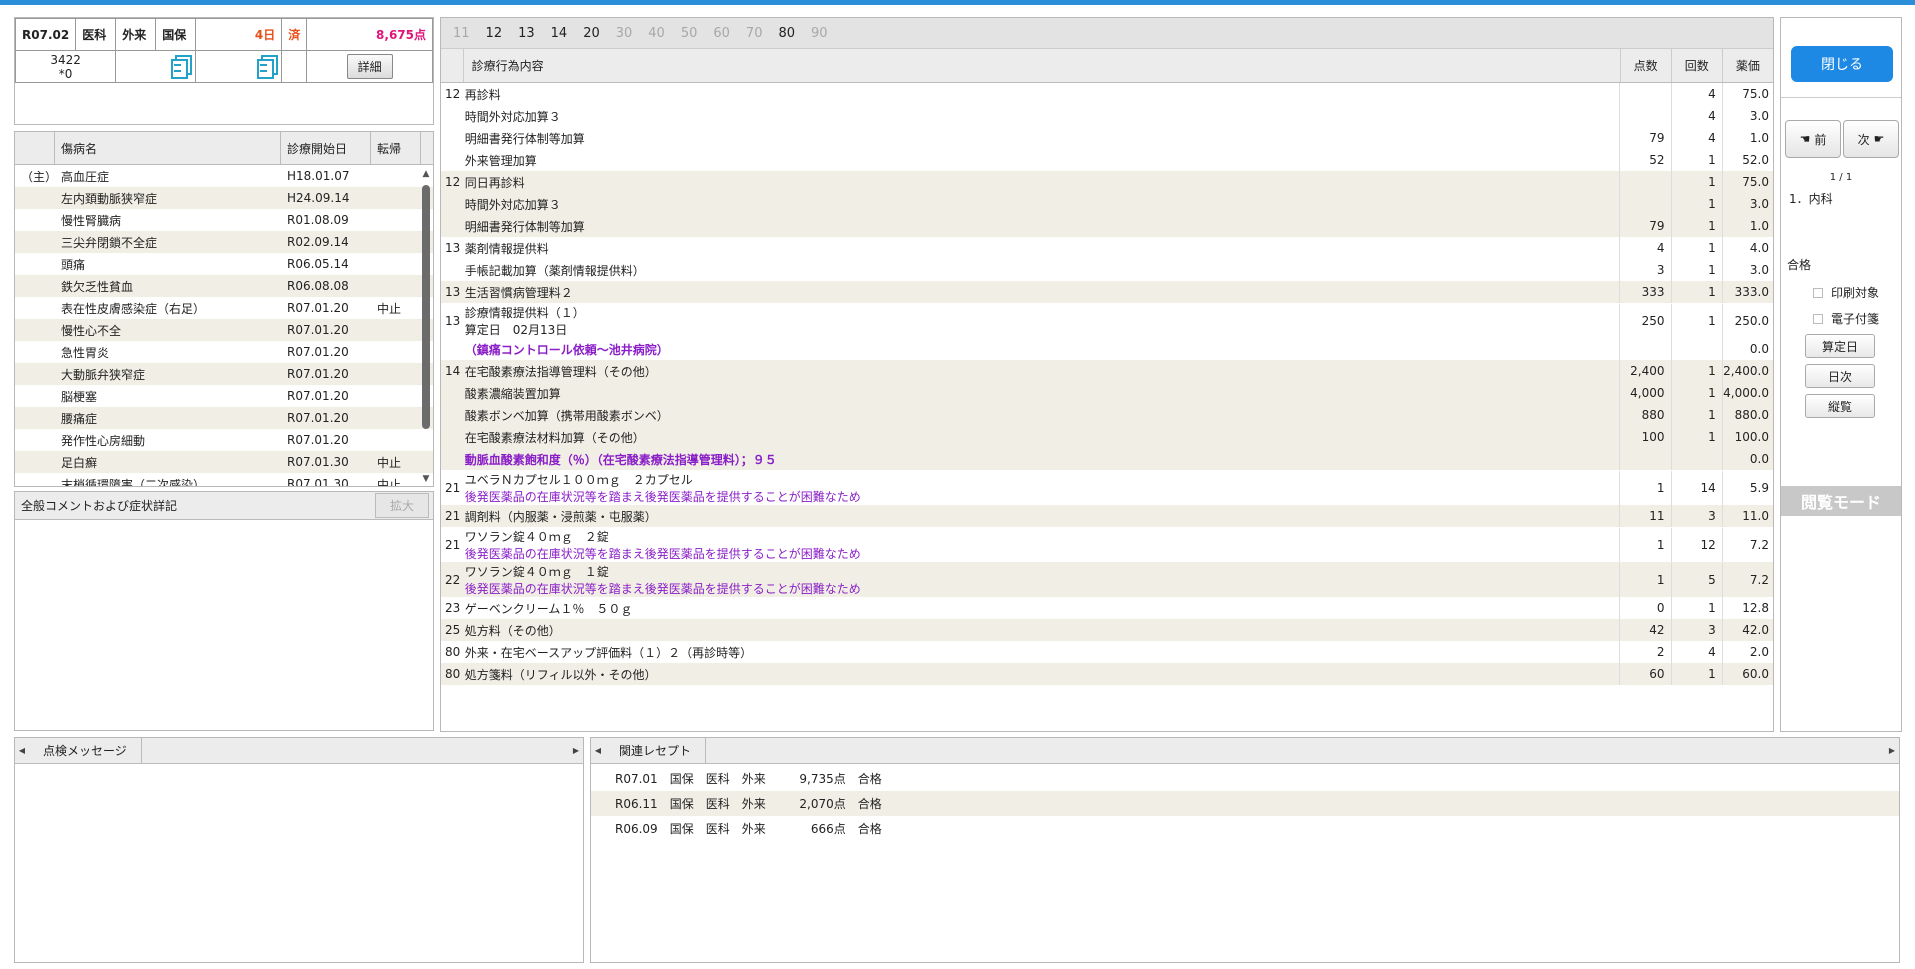 The image size is (1915, 969). Describe the element at coordinates (224, 418) in the screenshot. I see `disease-row: 腰痛症 R07.01.20` at that location.